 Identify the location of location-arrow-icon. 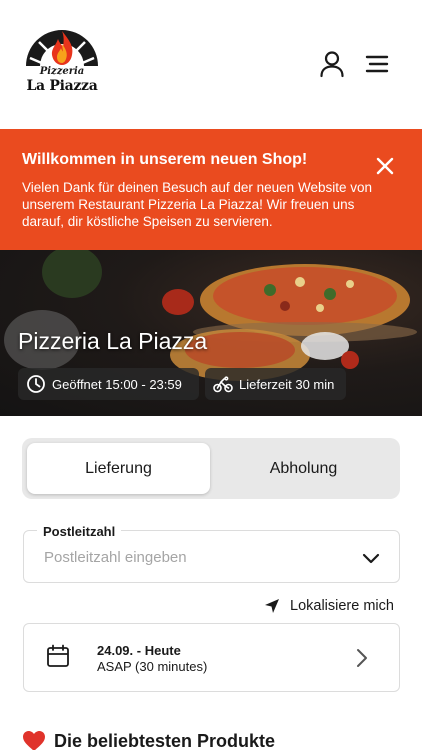
(272, 606).